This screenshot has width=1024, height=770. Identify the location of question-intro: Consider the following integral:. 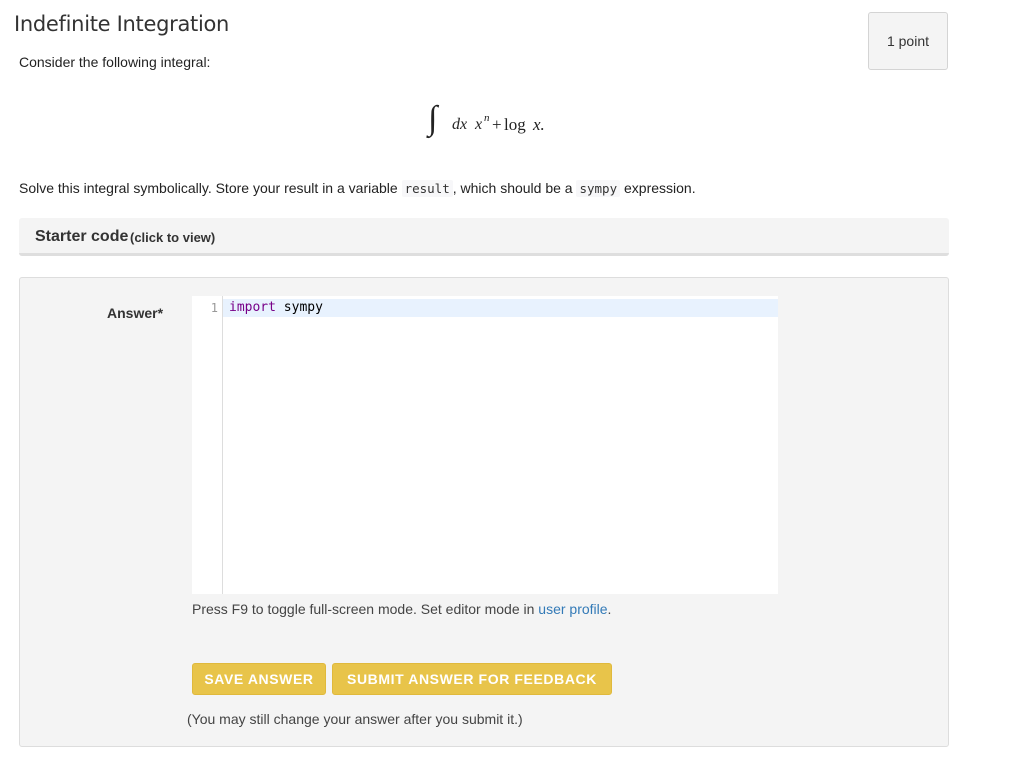
(115, 62).